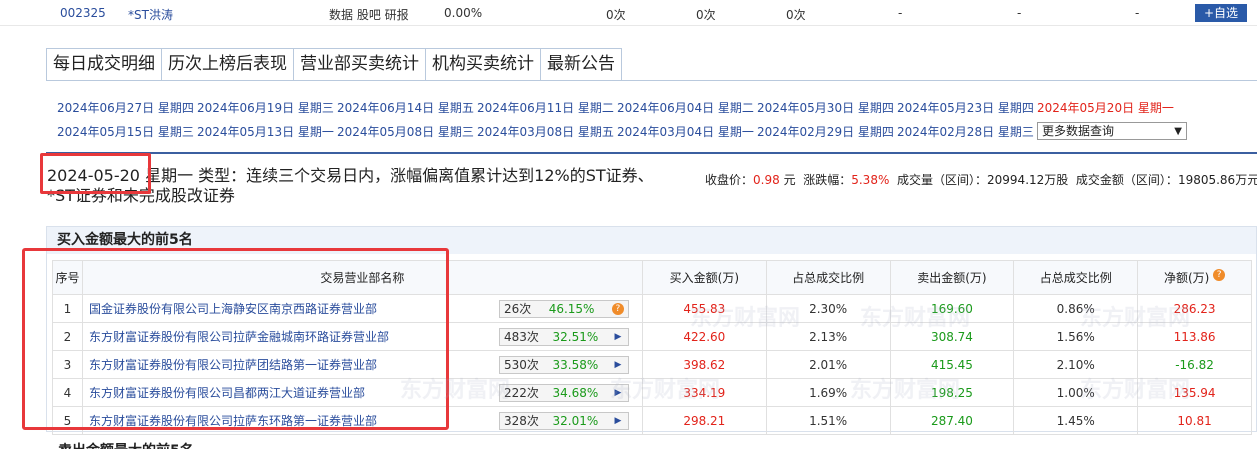  What do you see at coordinates (704, 364) in the screenshot?
I see `buy-amount: 398.62` at bounding box center [704, 364].